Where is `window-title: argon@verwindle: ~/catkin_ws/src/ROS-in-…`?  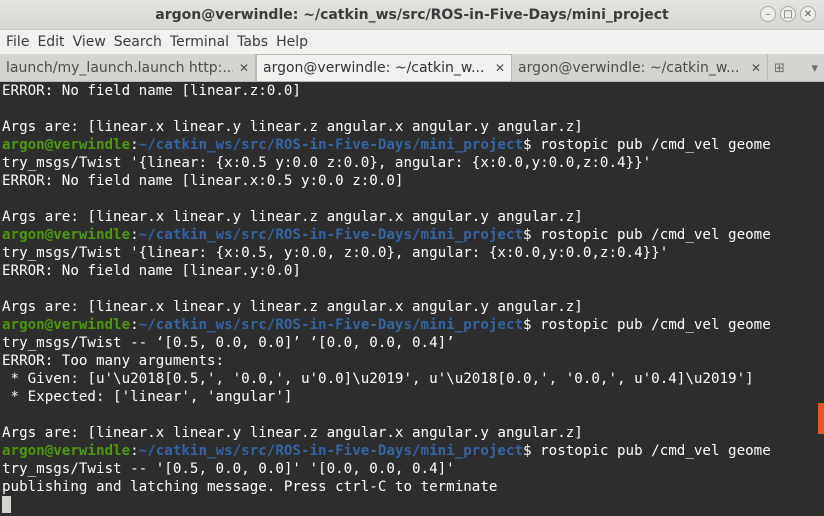 window-title: argon@verwindle: ~/catkin_ws/src/ROS-in-… is located at coordinates (412, 14).